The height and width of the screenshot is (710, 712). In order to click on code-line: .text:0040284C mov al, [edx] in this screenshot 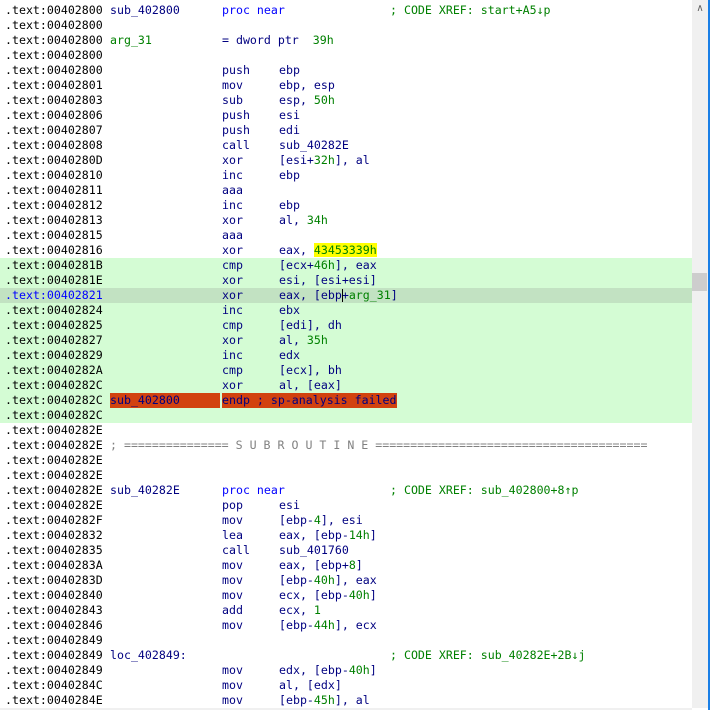, I will do `click(346, 685)`.